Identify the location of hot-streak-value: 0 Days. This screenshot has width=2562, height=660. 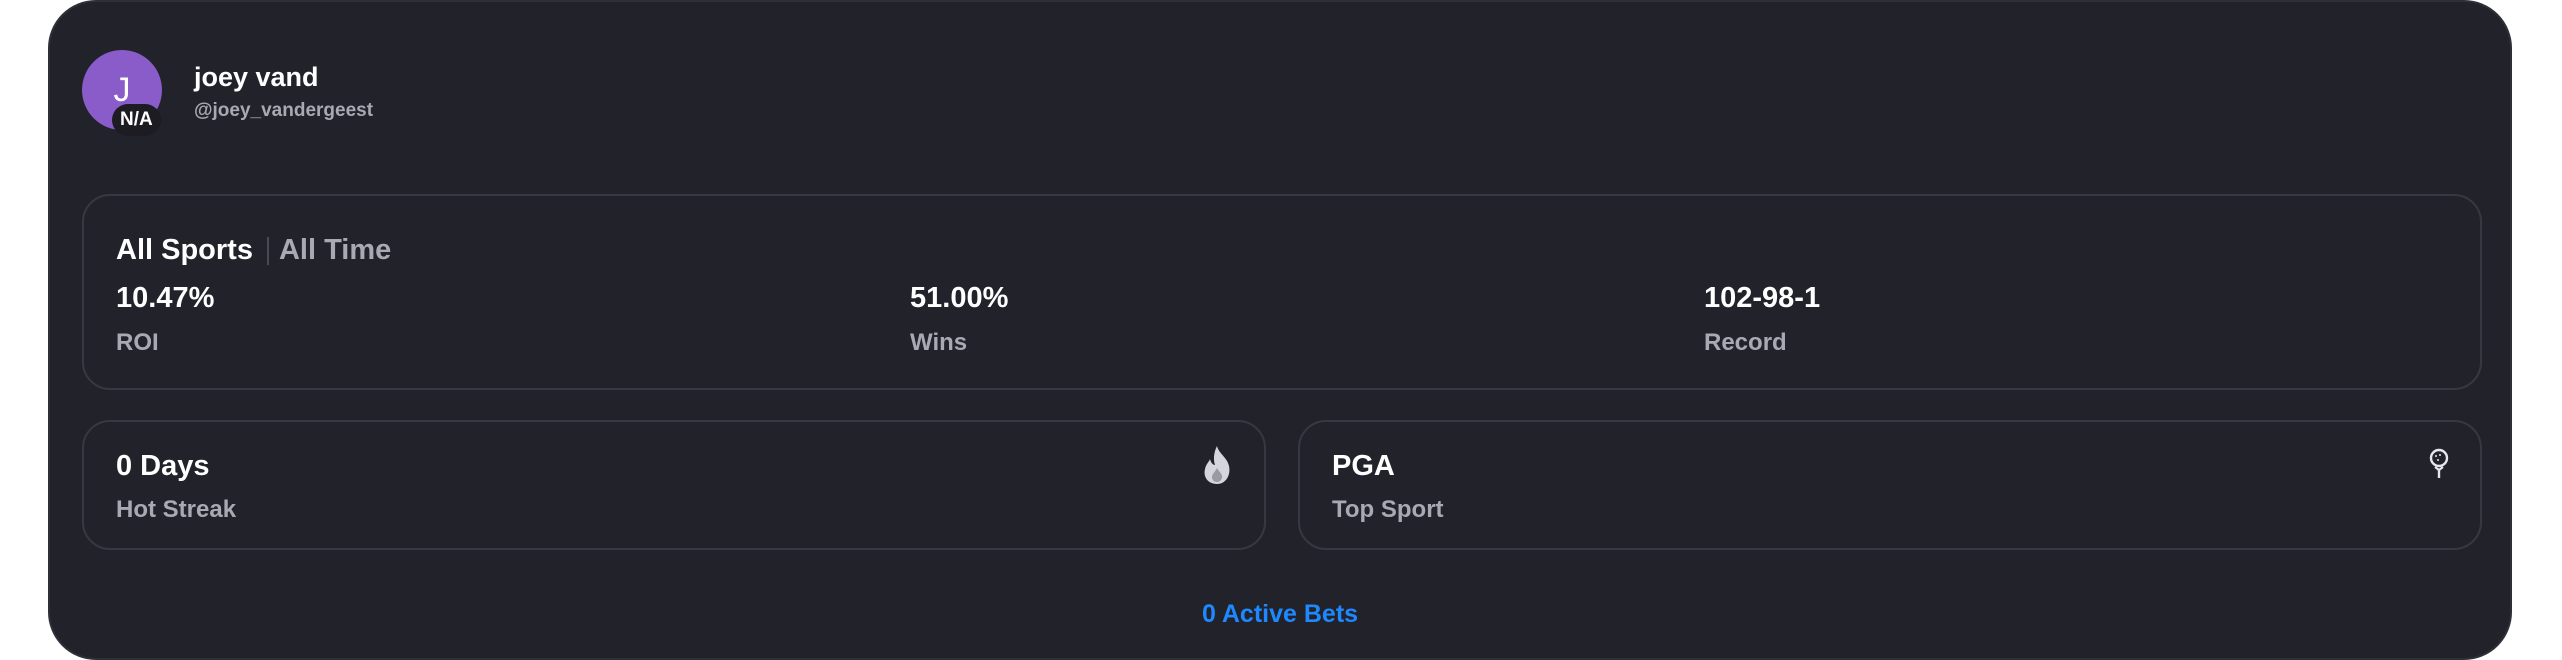
(163, 466).